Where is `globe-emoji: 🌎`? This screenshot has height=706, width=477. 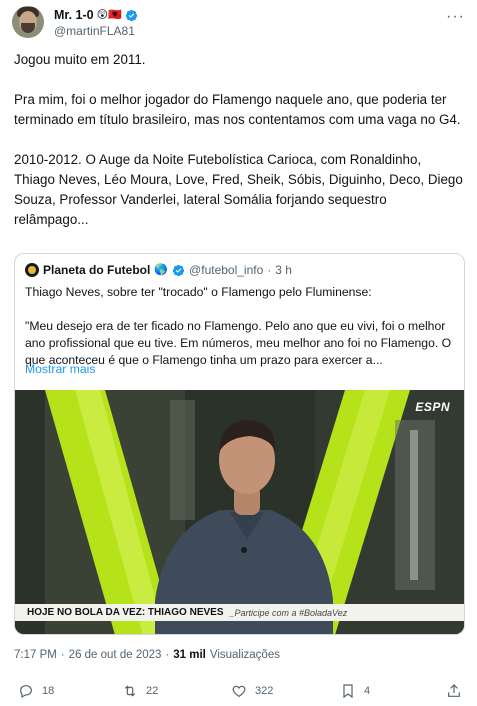 globe-emoji: 🌎 is located at coordinates (161, 269).